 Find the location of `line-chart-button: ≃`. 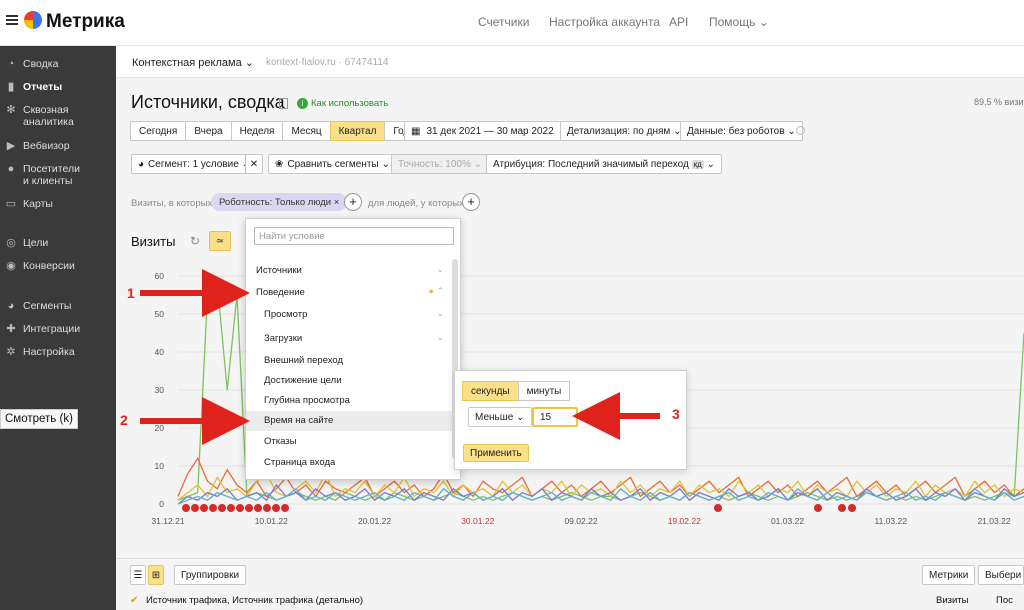

line-chart-button: ≃ is located at coordinates (220, 241).